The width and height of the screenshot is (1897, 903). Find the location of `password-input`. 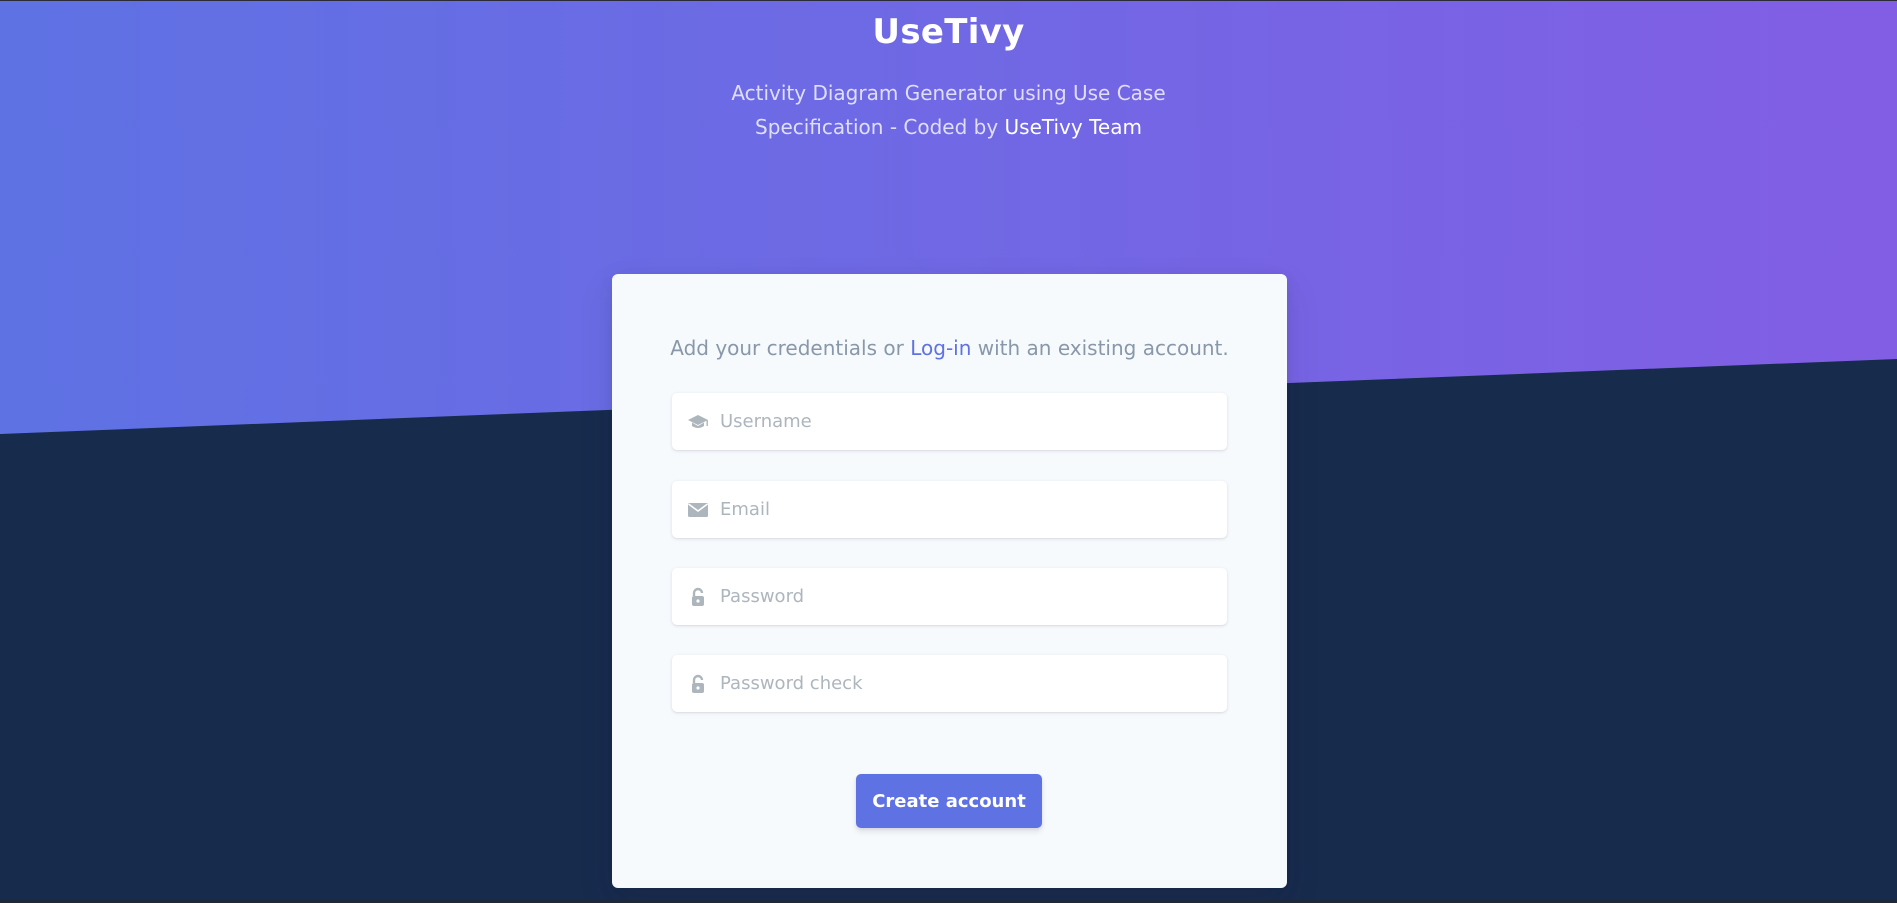

password-input is located at coordinates (973, 596).